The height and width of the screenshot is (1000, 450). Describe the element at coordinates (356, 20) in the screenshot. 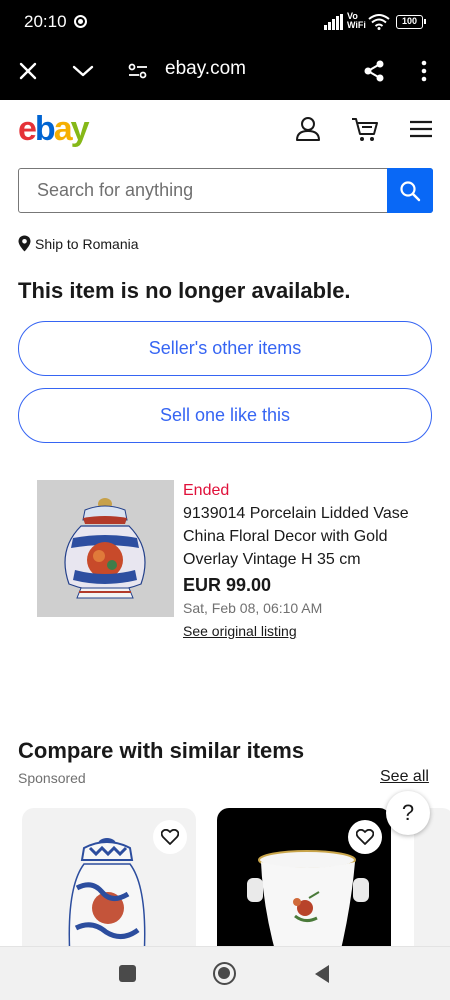

I see `vowifi-label: Vo WiFi` at that location.